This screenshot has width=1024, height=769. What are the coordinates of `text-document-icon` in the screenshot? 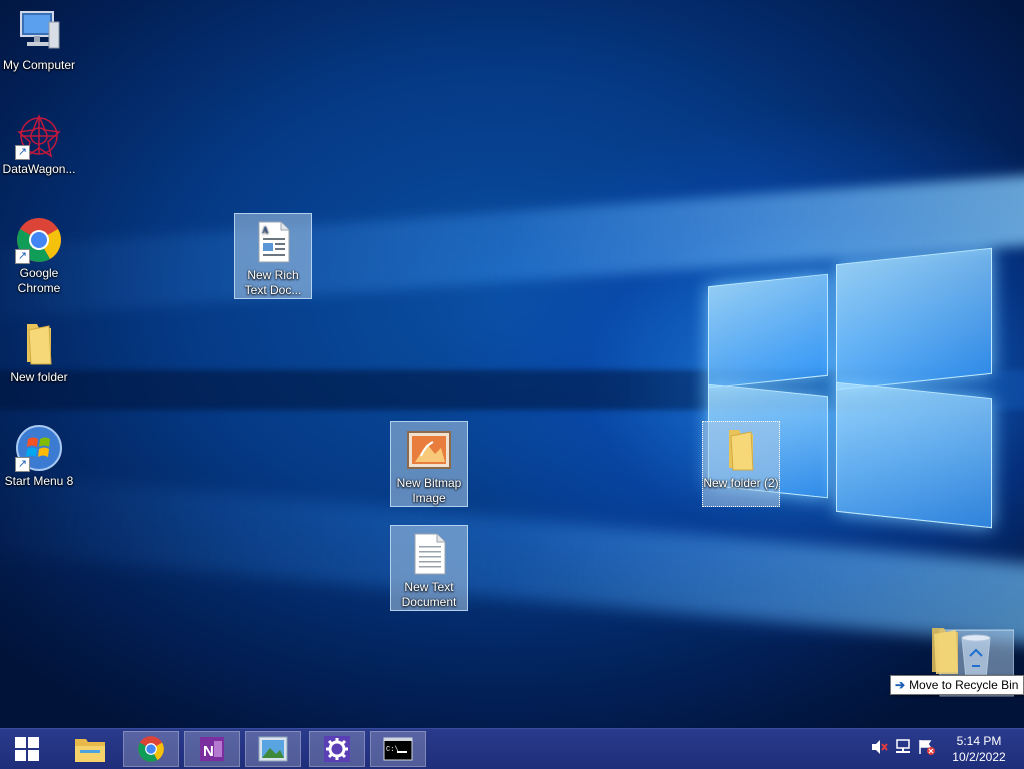 It's located at (429, 554).